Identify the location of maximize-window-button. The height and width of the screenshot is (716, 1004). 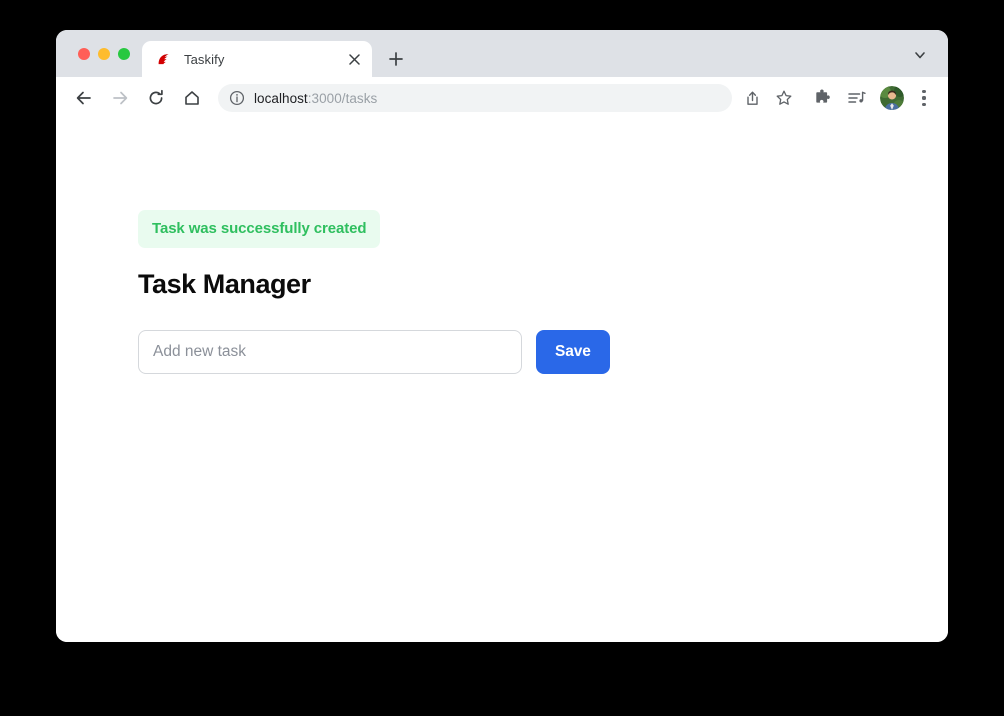
(124, 53).